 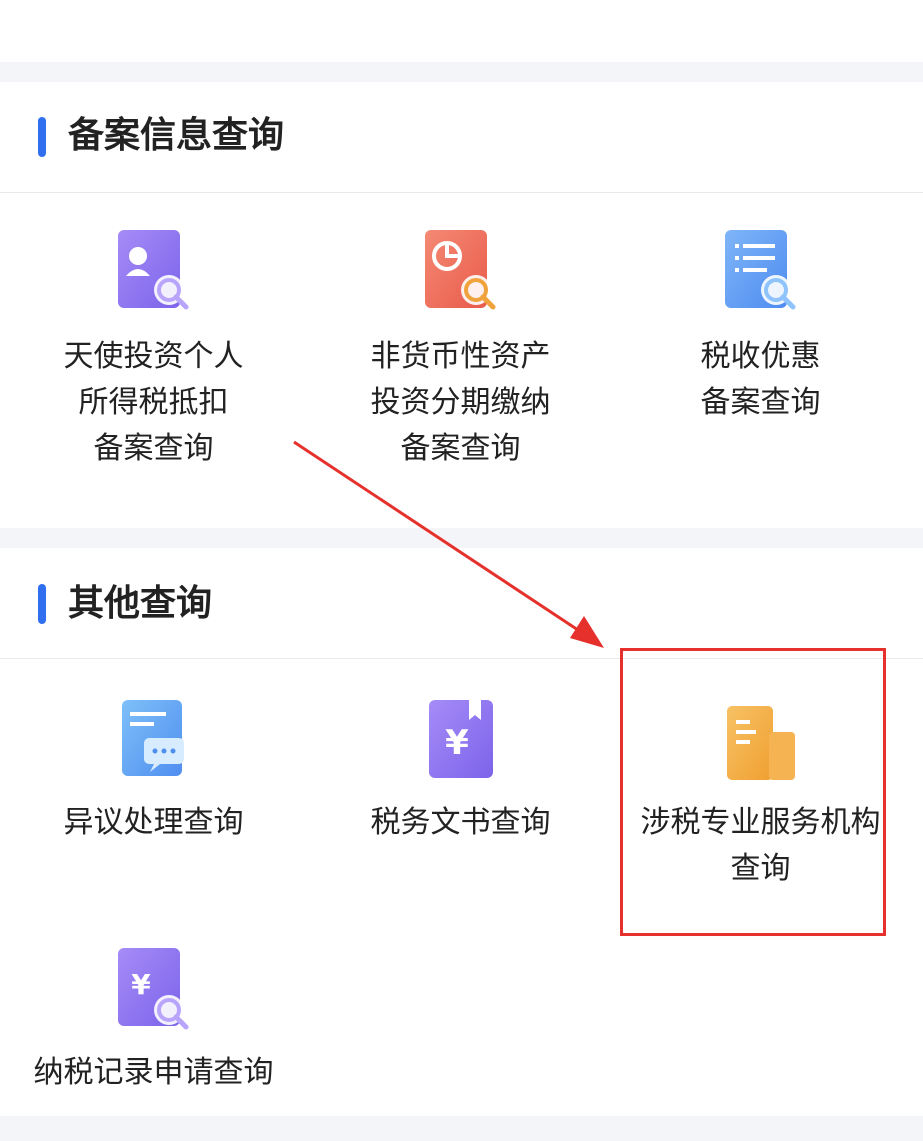 I want to click on yuan-bookmark-icon: ¥, so click(x=461, y=740).